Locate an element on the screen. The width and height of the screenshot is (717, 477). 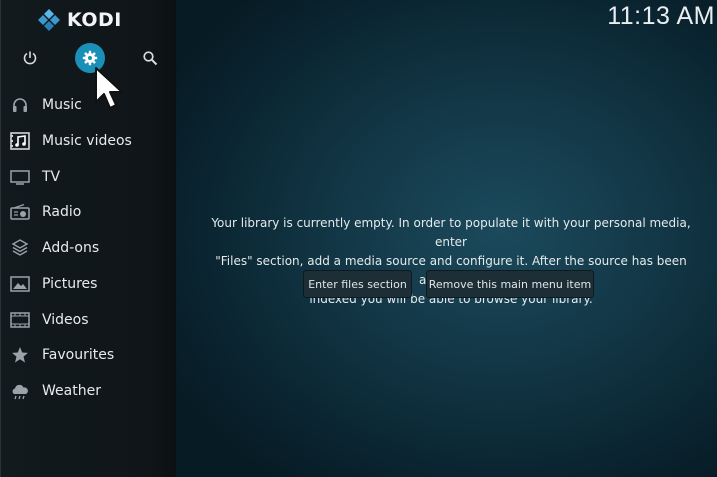
picture-icon is located at coordinates (20, 284).